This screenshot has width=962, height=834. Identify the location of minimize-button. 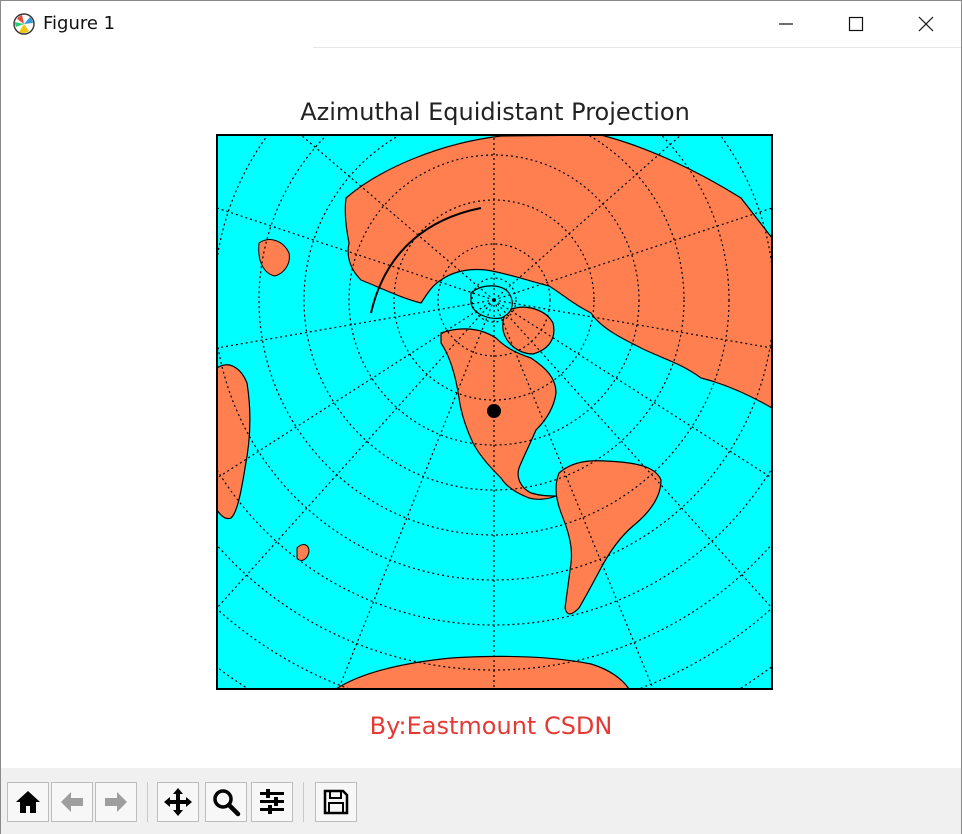
(786, 24).